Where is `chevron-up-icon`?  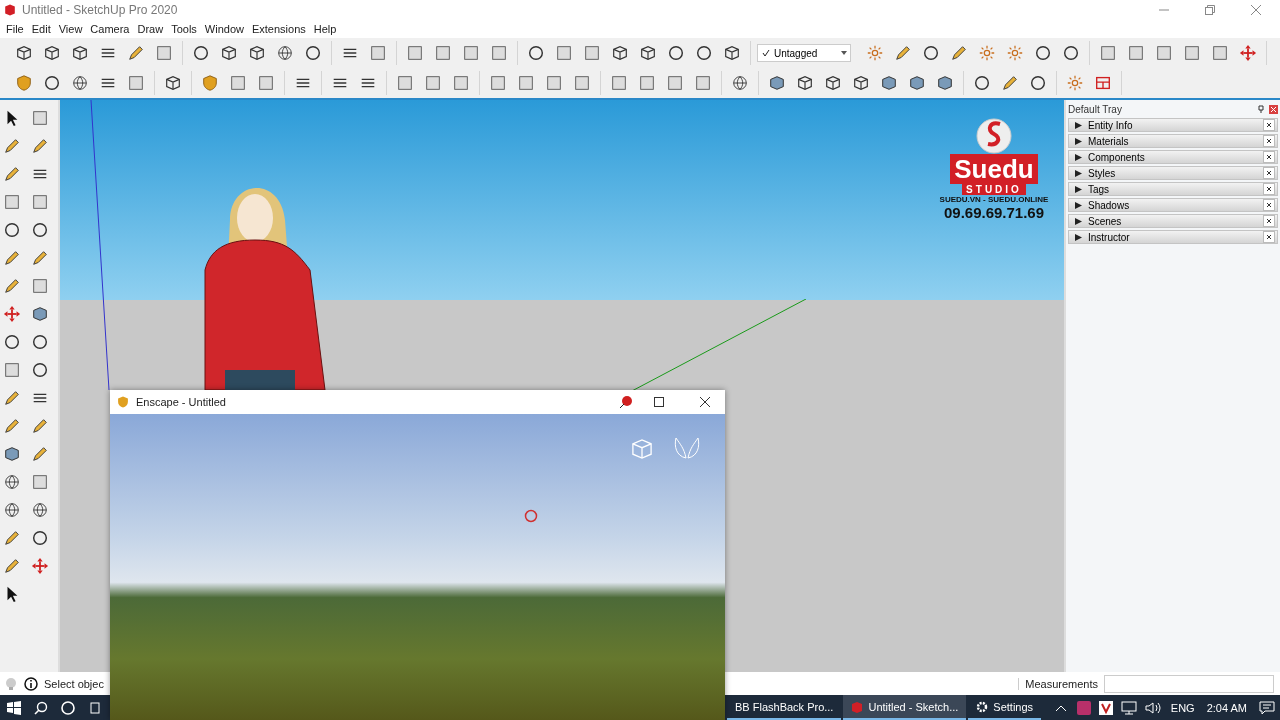 chevron-up-icon is located at coordinates (1060, 707).